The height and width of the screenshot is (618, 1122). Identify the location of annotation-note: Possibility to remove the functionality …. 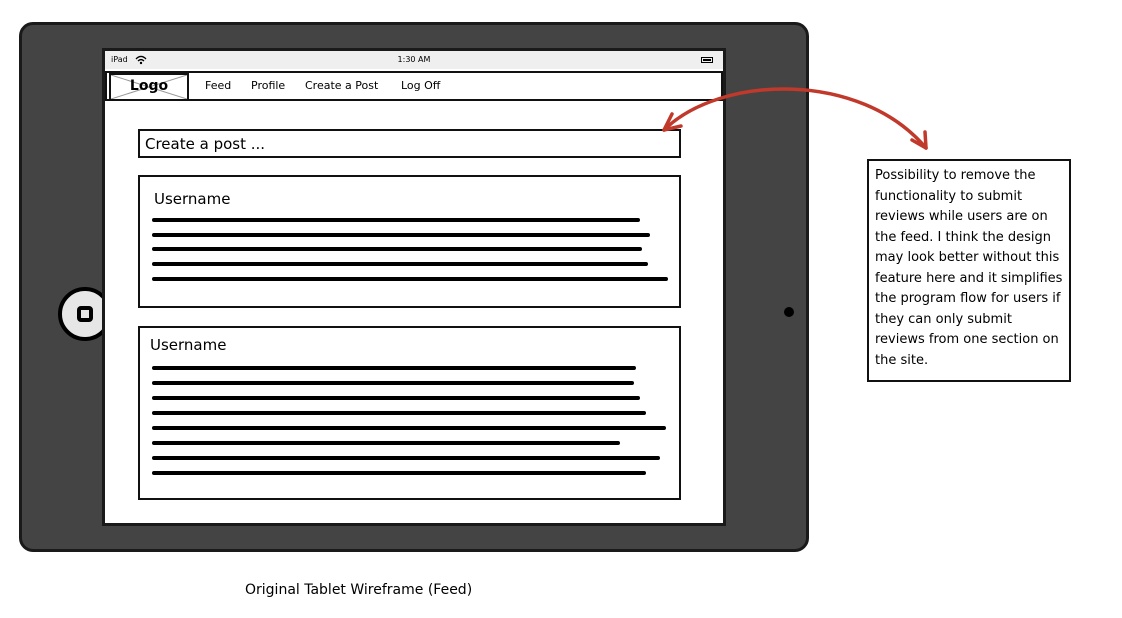
(969, 270).